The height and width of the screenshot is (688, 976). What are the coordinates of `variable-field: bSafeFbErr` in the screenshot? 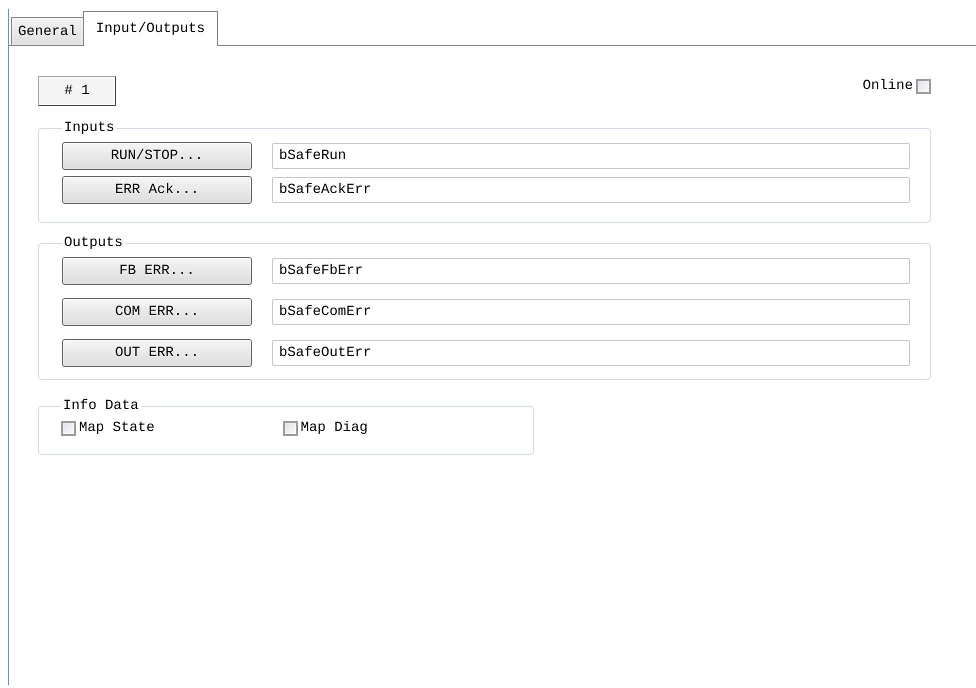 It's located at (591, 271).